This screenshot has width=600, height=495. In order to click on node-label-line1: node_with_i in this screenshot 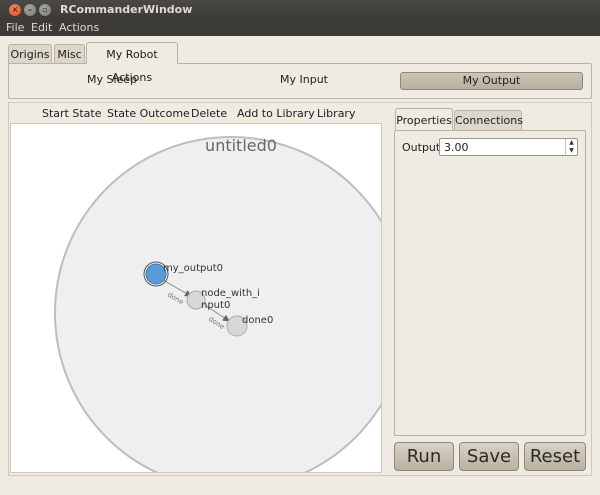, I will do `click(230, 293)`.